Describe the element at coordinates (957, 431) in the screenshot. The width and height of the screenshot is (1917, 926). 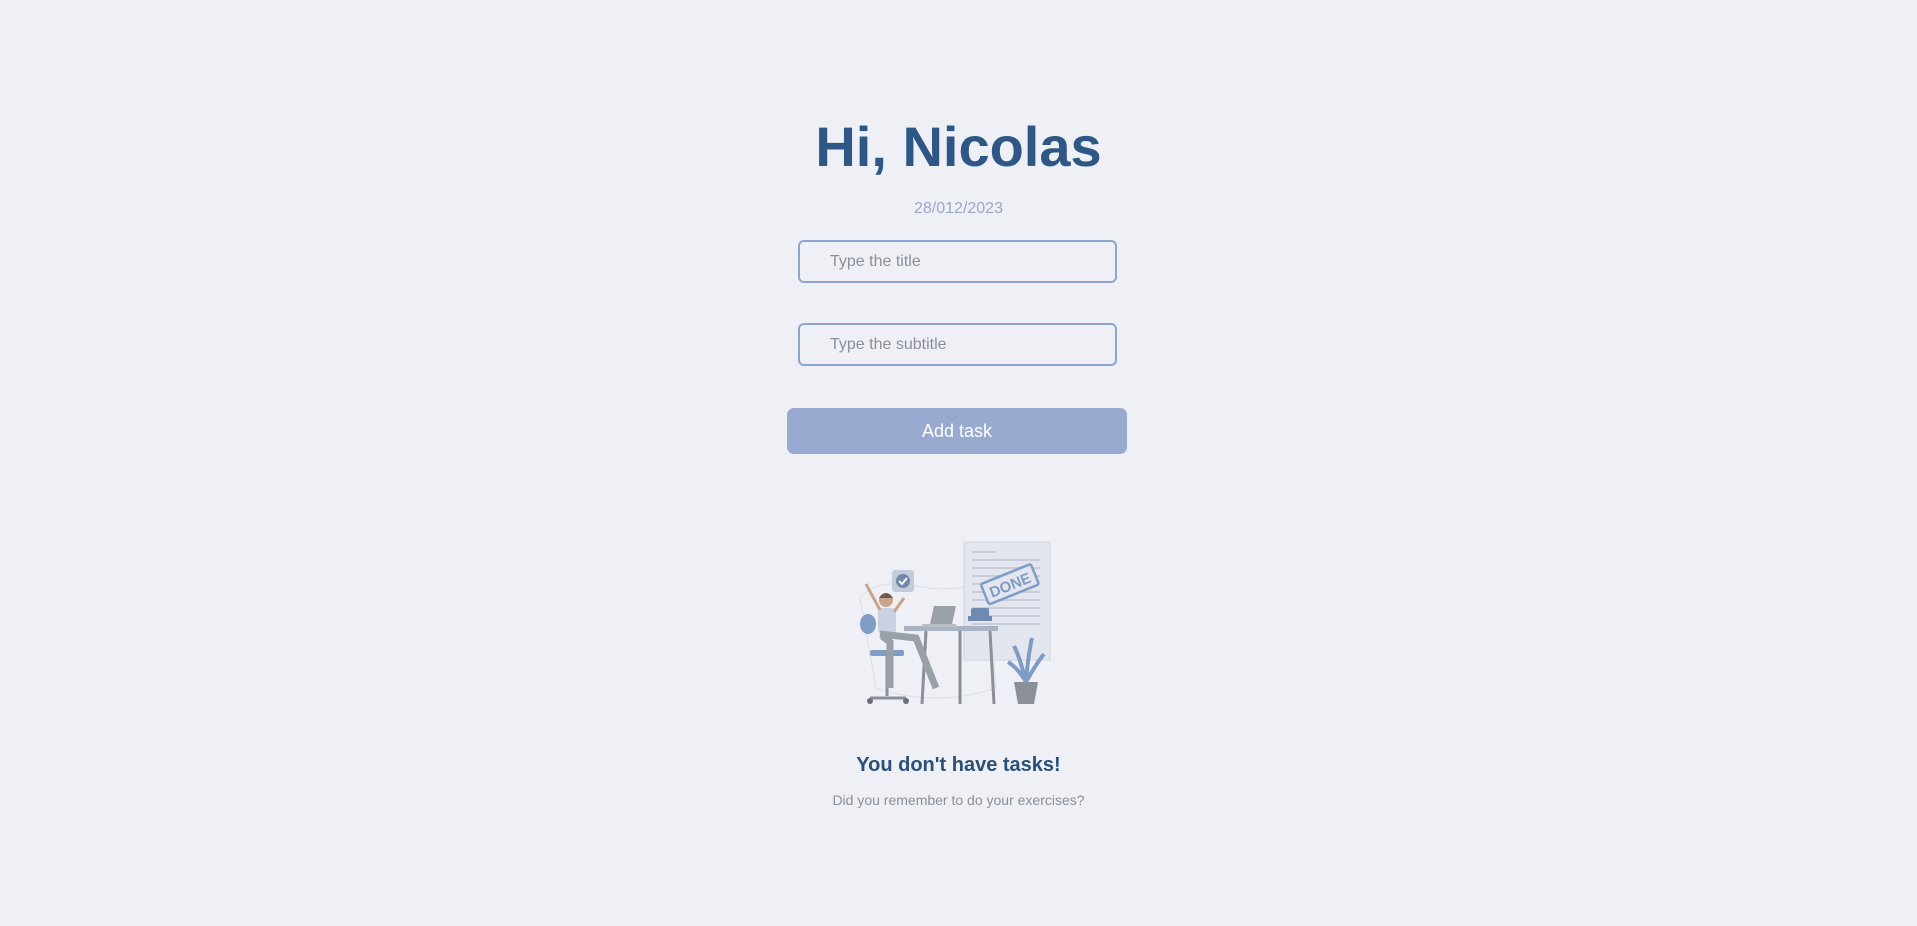
I see `add-task-button: Add task` at that location.